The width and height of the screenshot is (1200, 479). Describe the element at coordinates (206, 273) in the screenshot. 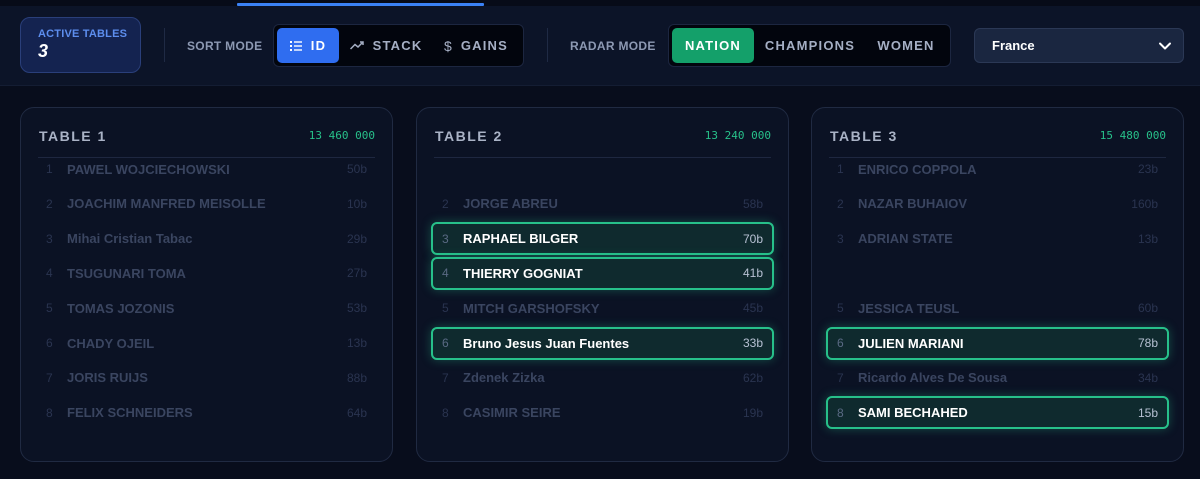

I see `player-row: 4 TSUGUNARI TOMA 27b` at that location.